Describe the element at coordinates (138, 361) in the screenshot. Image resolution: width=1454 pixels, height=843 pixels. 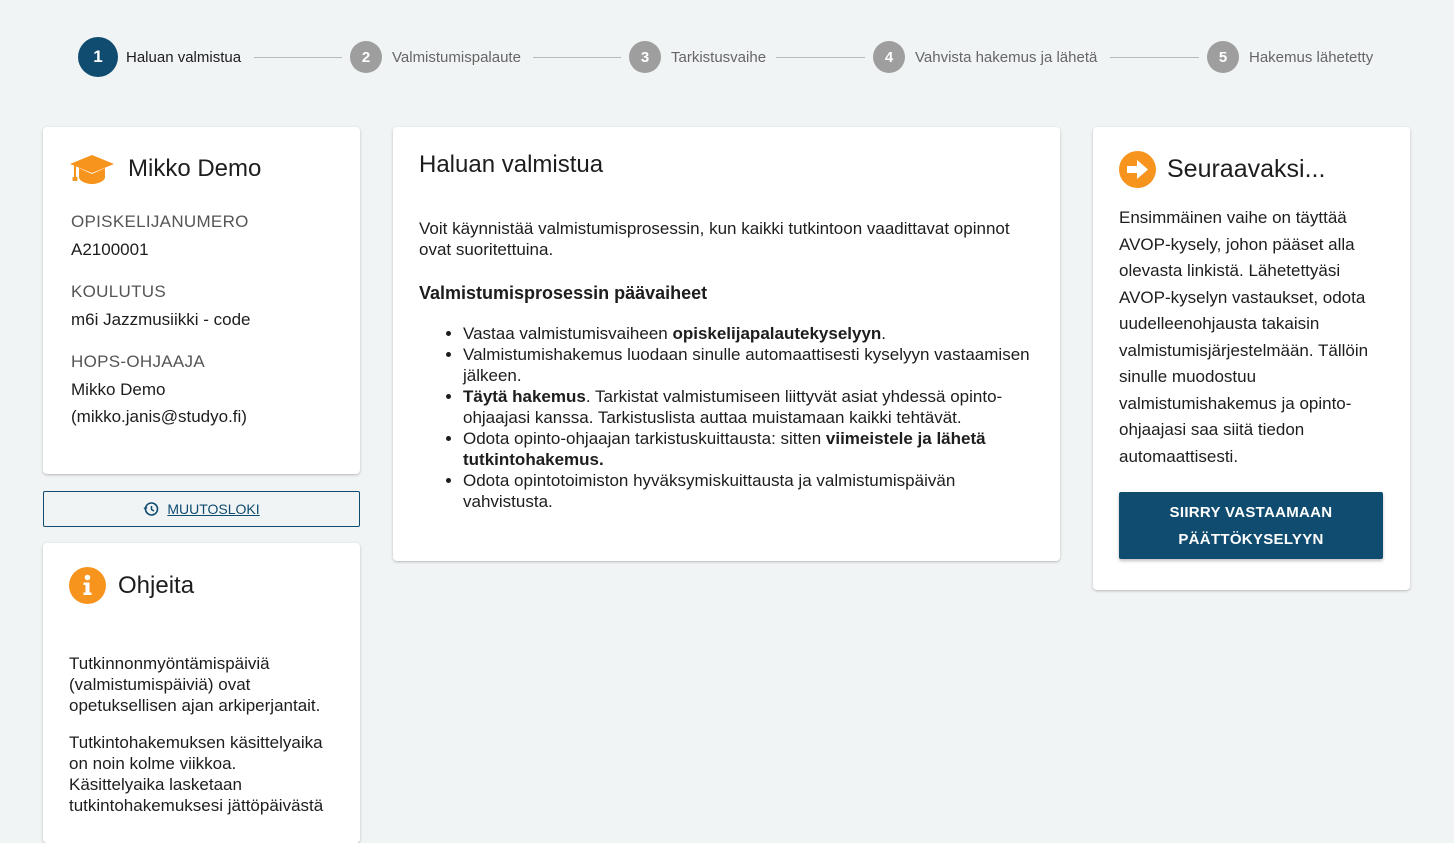
I see `advisor-label: HOPS-OHJAAJA` at that location.